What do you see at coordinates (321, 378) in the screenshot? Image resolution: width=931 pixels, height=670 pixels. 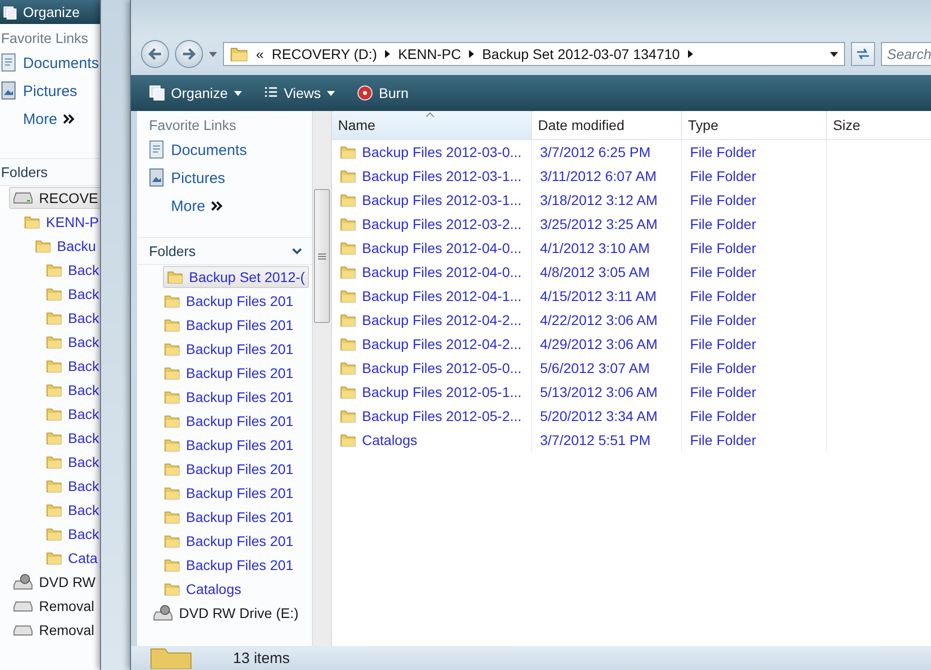 I see `scrollbar` at bounding box center [321, 378].